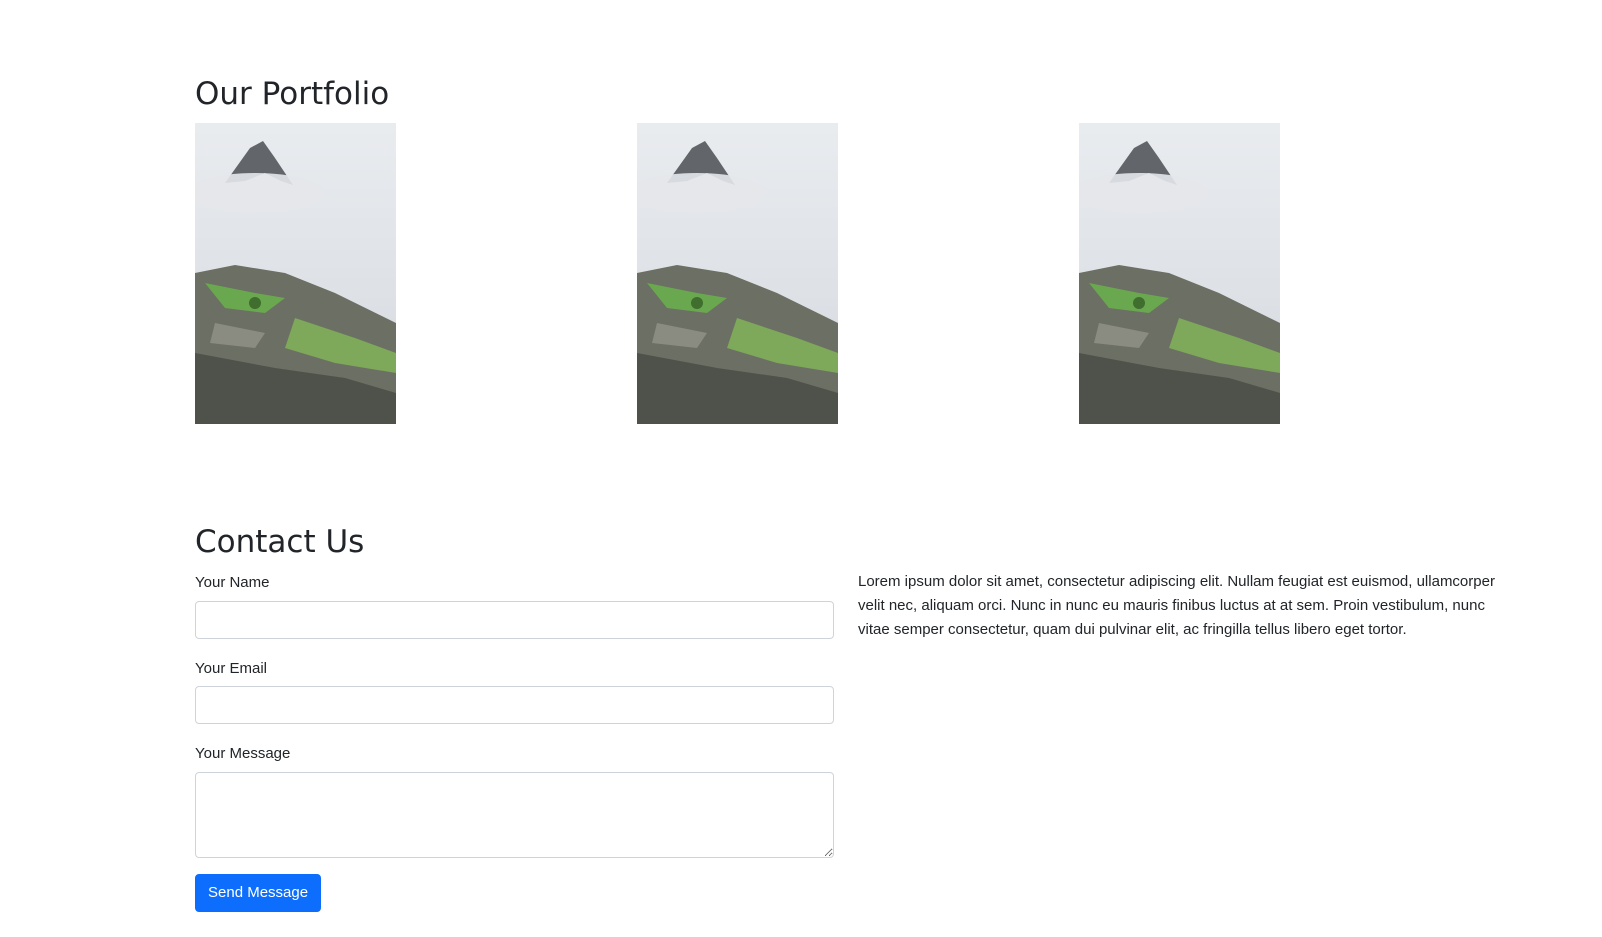 The height and width of the screenshot is (937, 1602). What do you see at coordinates (231, 668) in the screenshot?
I see `email-label: Your Email` at bounding box center [231, 668].